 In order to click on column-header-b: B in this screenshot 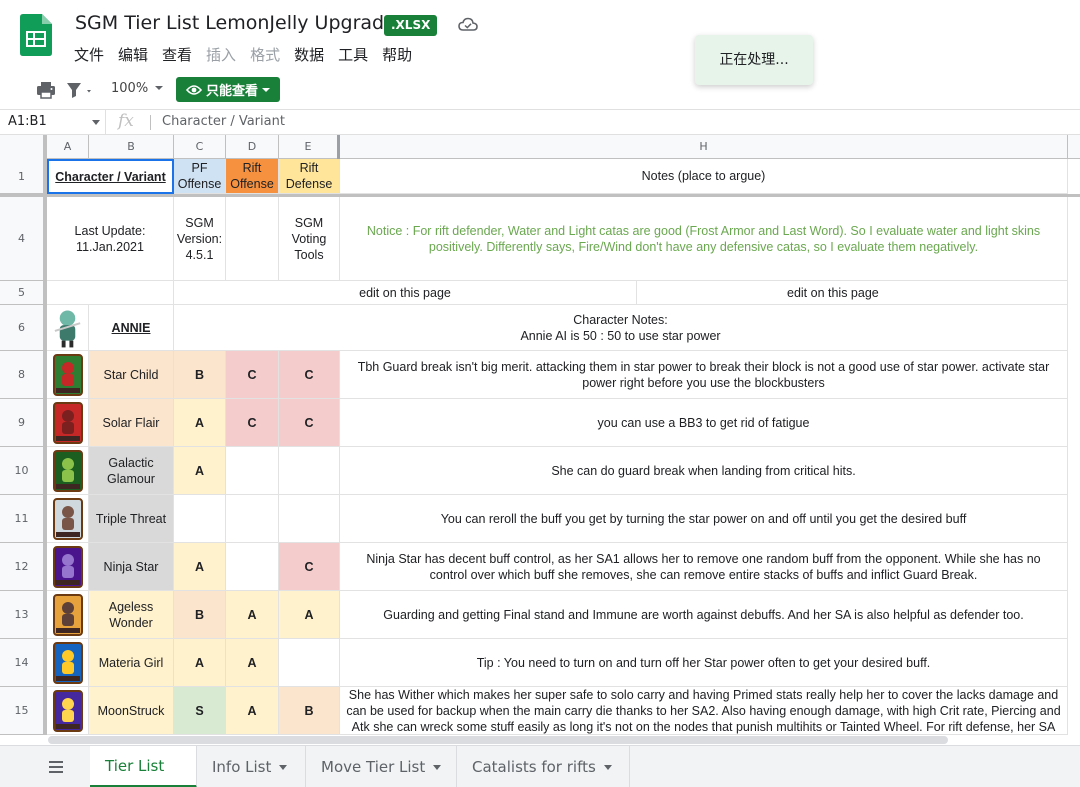, I will do `click(131, 147)`.